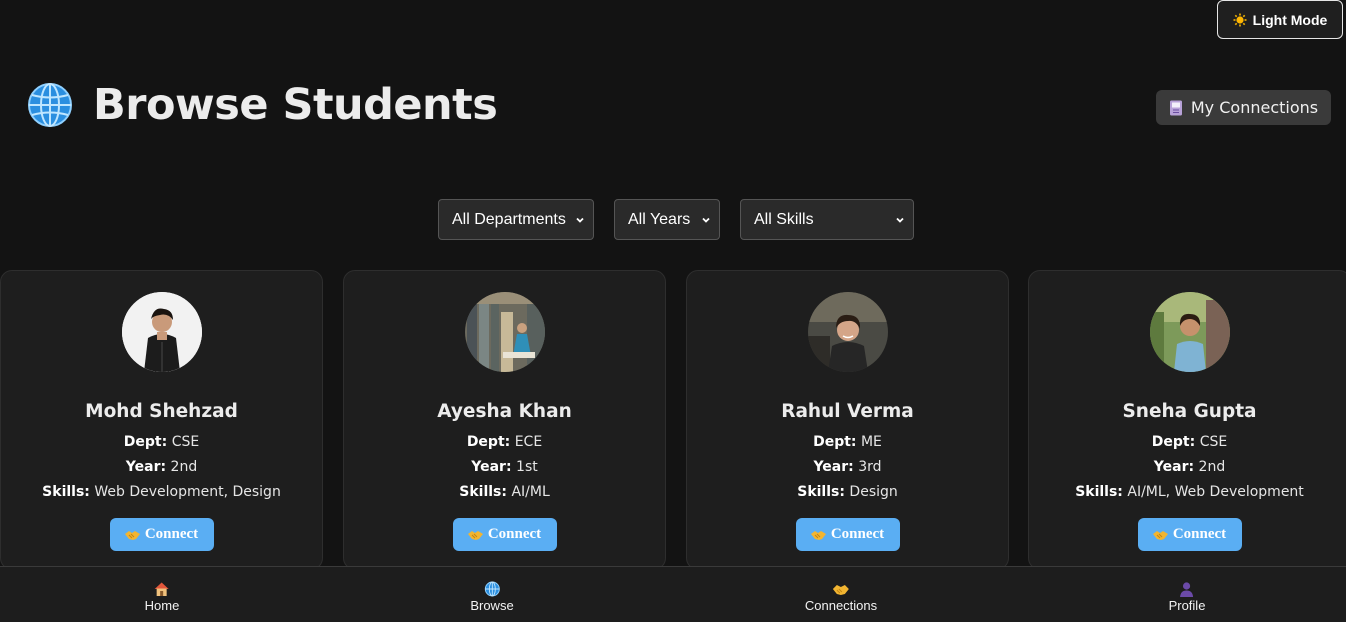  What do you see at coordinates (871, 442) in the screenshot?
I see `dept-value: ME` at bounding box center [871, 442].